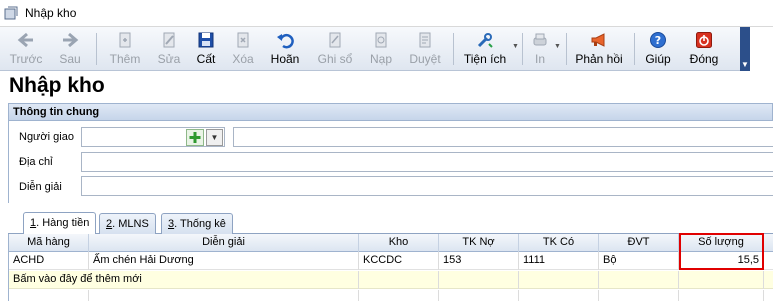  I want to click on forward-label: Sau, so click(70, 59).